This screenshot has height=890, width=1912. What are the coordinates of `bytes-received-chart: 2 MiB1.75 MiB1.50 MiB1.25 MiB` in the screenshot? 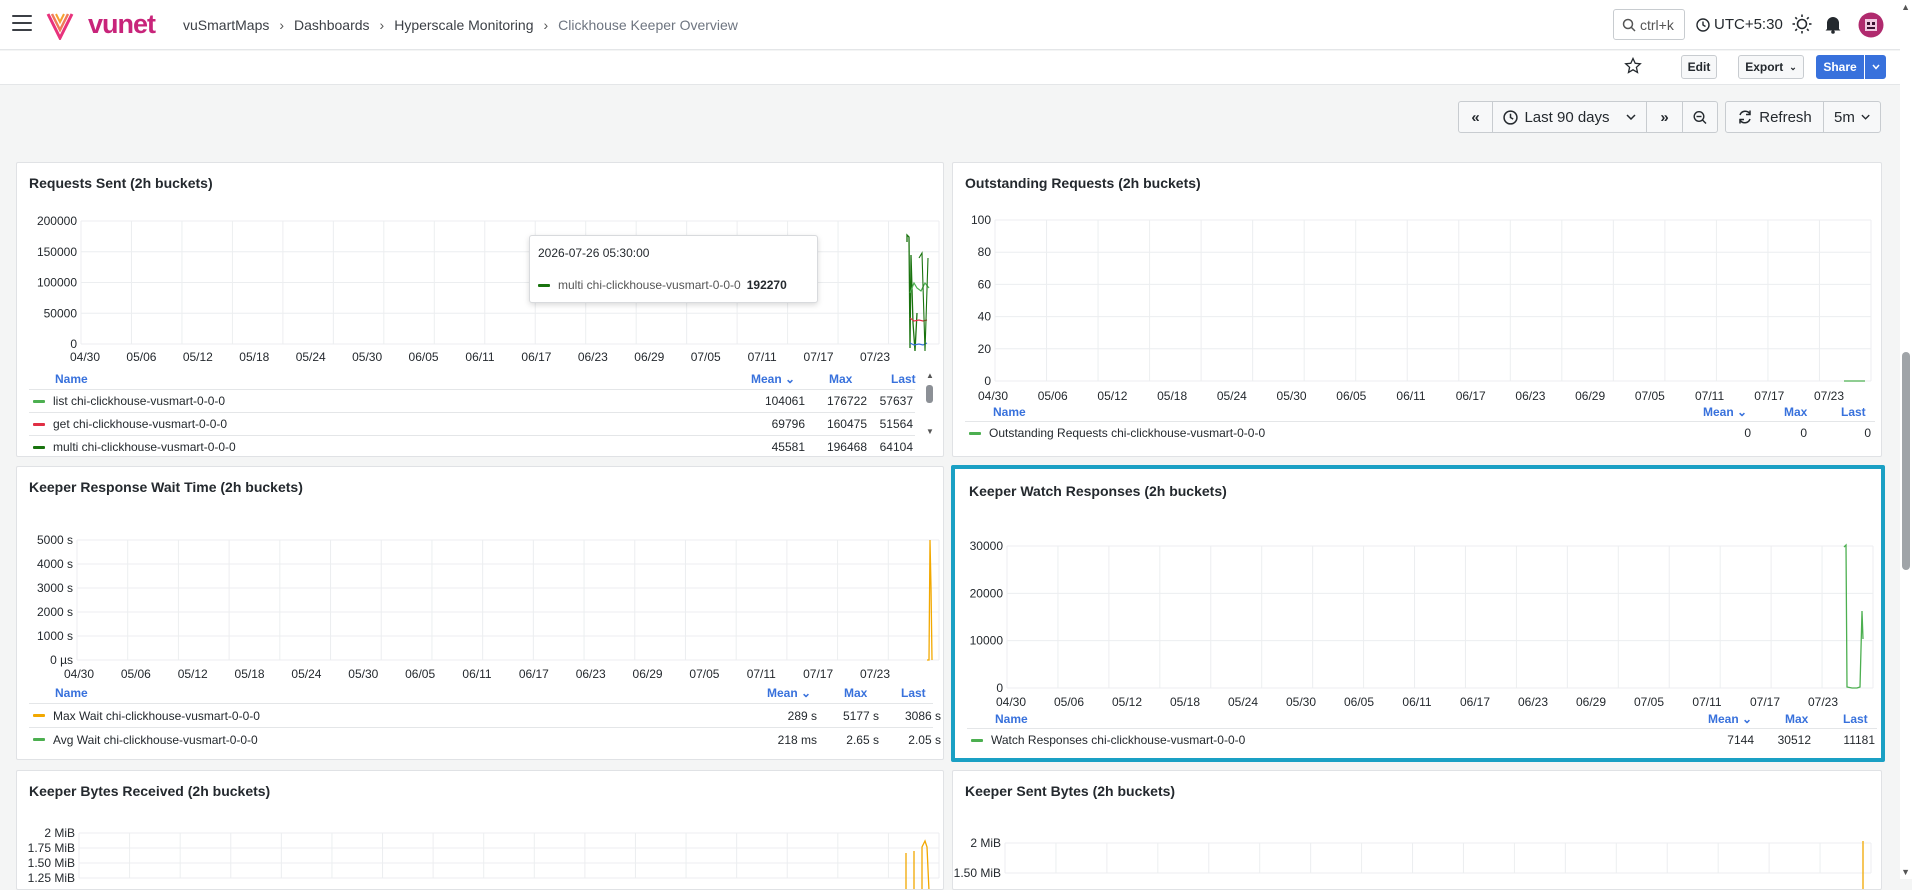 It's located at (480, 830).